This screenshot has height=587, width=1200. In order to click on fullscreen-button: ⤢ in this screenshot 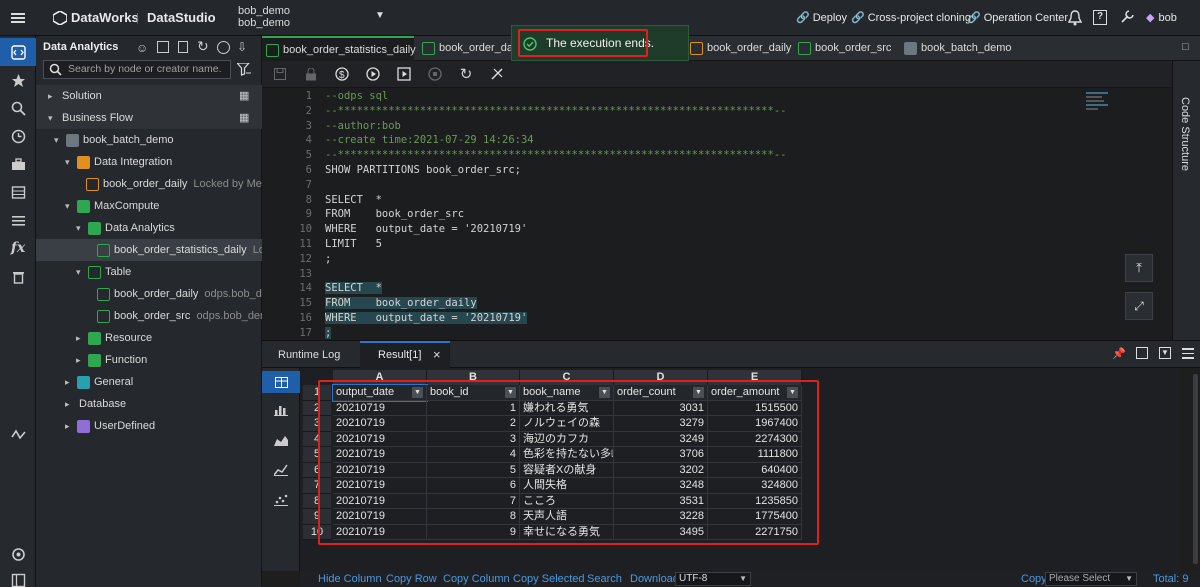, I will do `click(1139, 306)`.